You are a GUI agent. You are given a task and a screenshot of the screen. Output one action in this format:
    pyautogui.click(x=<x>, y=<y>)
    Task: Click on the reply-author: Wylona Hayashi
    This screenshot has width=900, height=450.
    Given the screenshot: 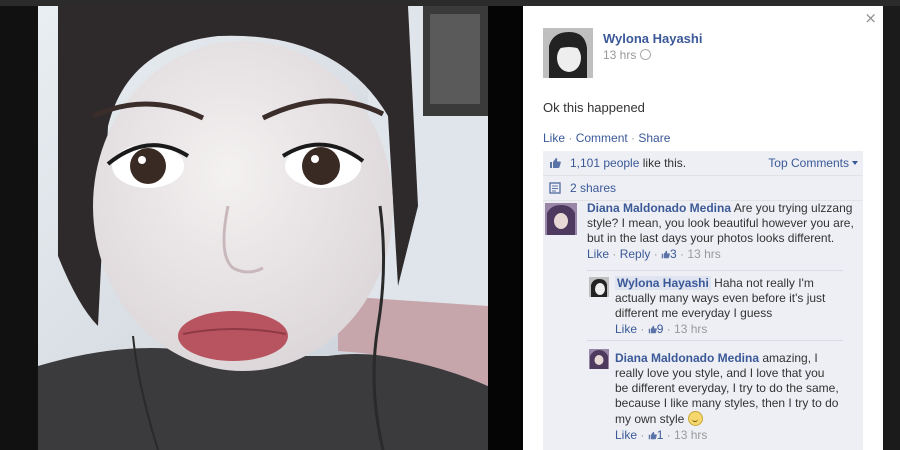 What is the action you would take?
    pyautogui.click(x=663, y=283)
    